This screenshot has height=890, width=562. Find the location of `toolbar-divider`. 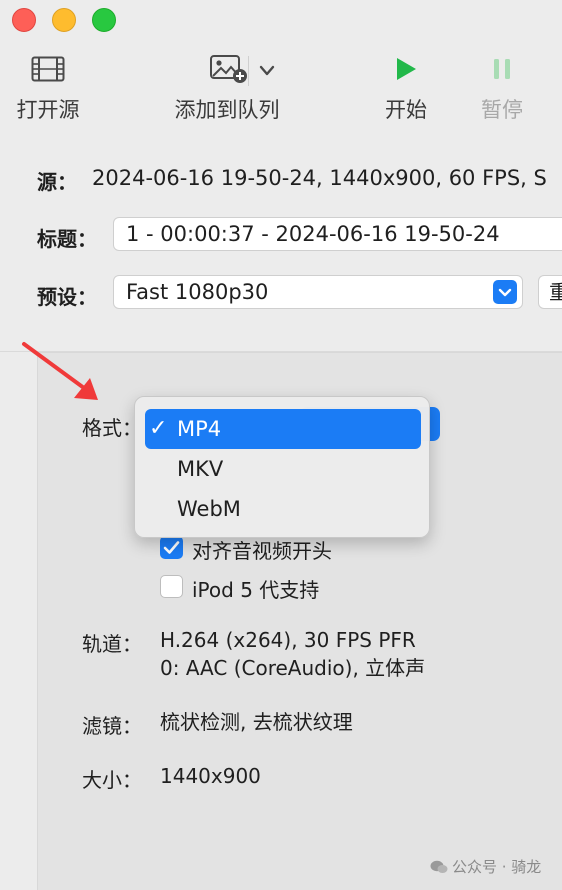

toolbar-divider is located at coordinates (248, 71).